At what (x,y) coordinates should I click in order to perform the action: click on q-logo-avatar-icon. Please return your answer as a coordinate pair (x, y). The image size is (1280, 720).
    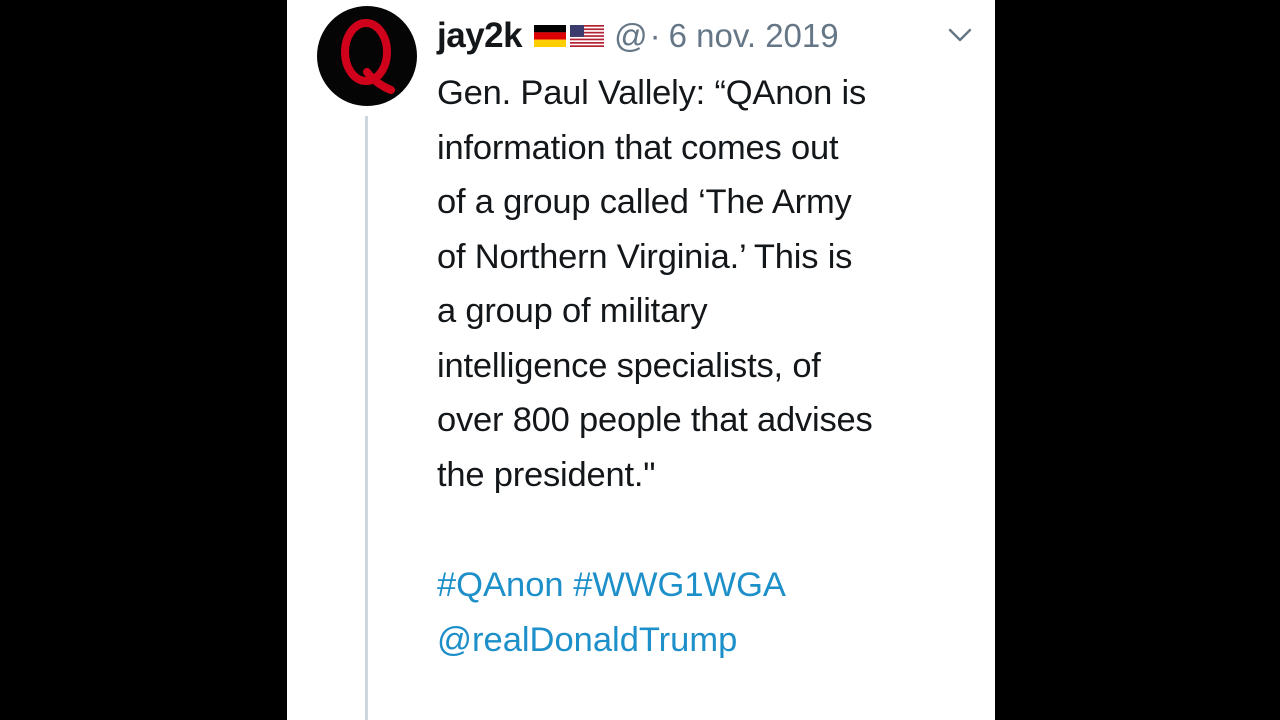
    Looking at the image, I should click on (367, 56).